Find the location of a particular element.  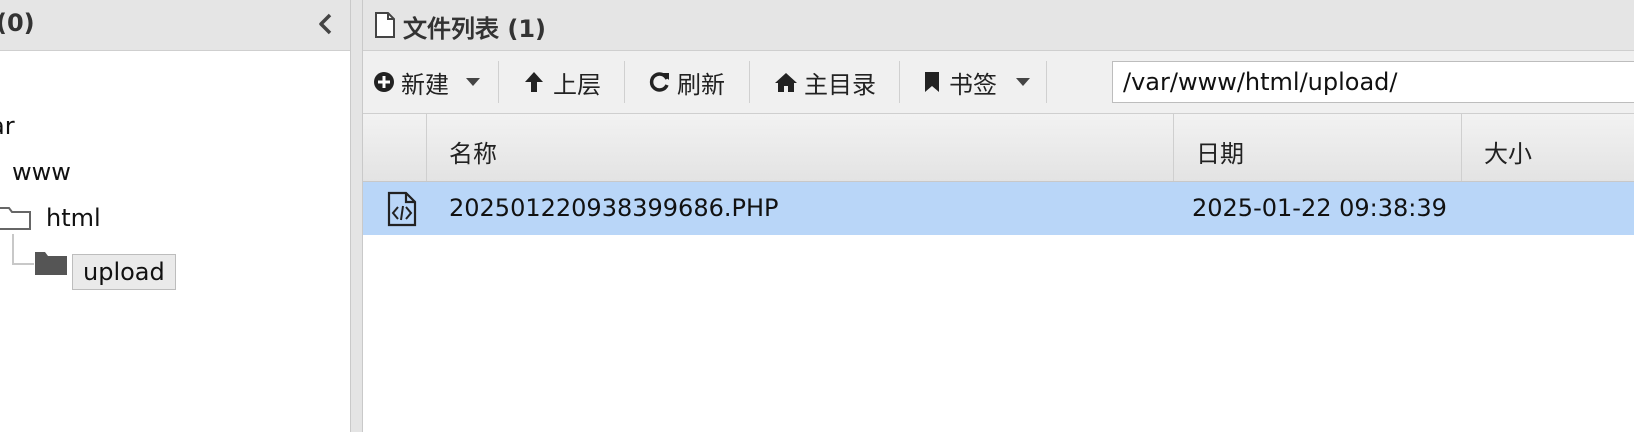

tree-item-upload-label: upload is located at coordinates (124, 272).